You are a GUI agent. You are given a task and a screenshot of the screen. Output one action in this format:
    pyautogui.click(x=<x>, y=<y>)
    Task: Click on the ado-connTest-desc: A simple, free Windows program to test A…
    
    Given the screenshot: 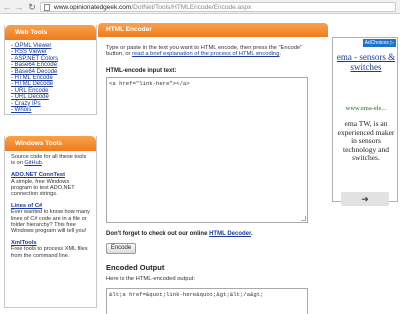 What is the action you would take?
    pyautogui.click(x=43, y=188)
    